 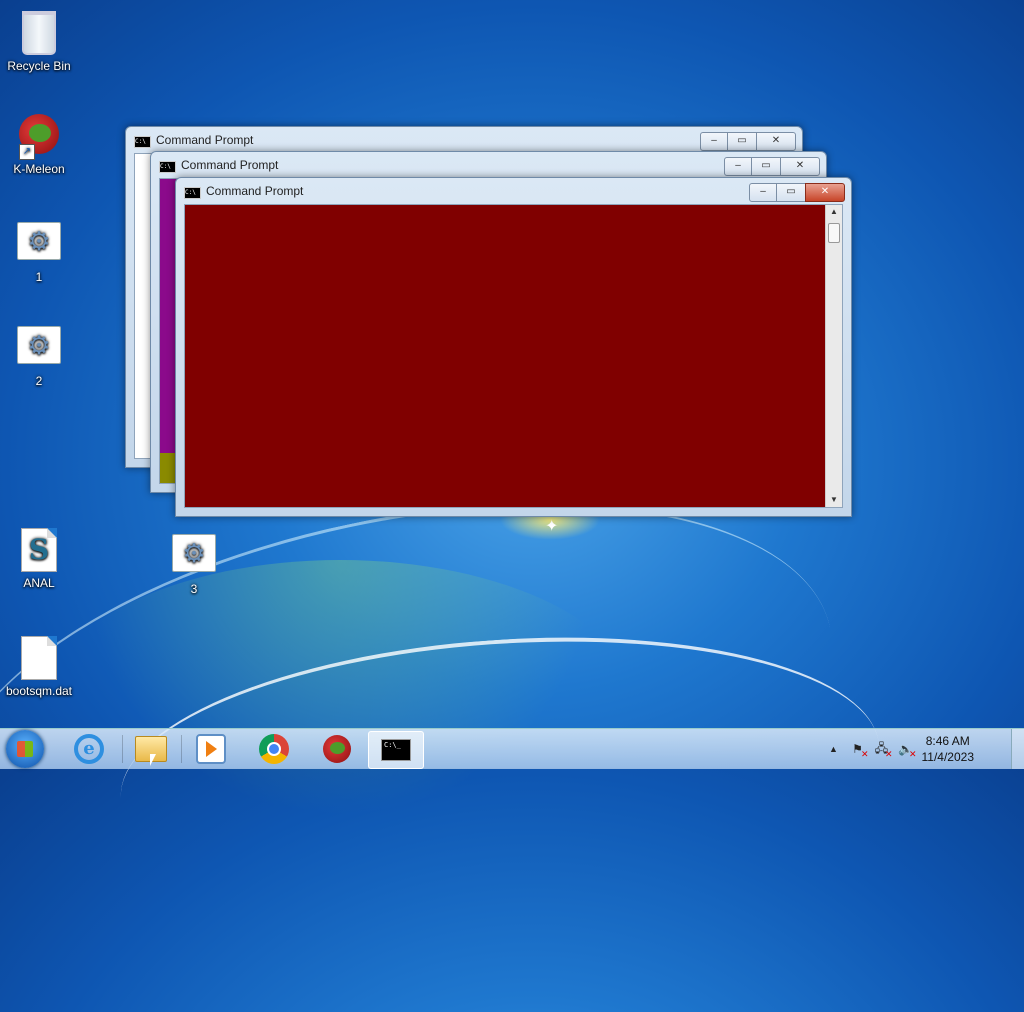 I want to click on desktop-icon-recycle-bin: Recycle Bin, so click(x=39, y=40).